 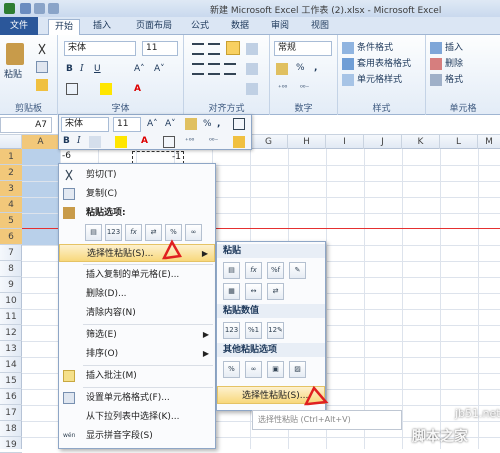 I want to click on row-header: 17, so click(x=11, y=413).